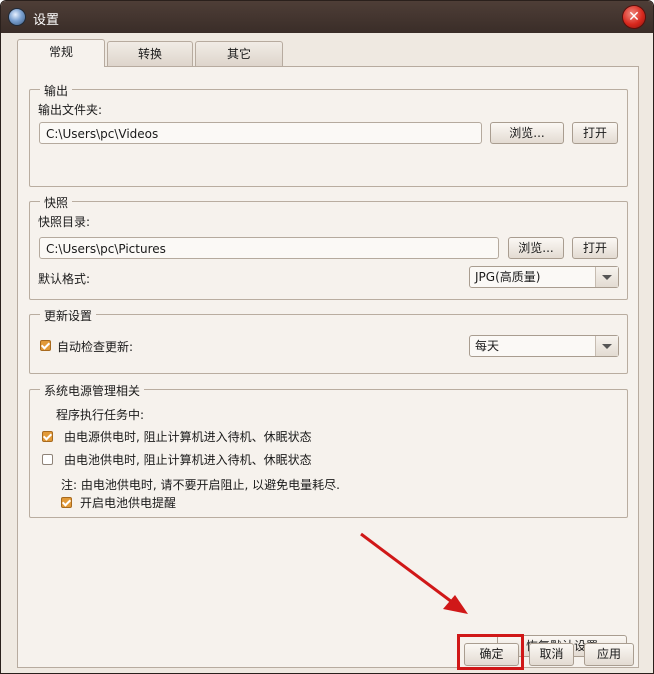 This screenshot has width=654, height=674. Describe the element at coordinates (68, 315) in the screenshot. I see `update-legend: 更新设置` at that location.